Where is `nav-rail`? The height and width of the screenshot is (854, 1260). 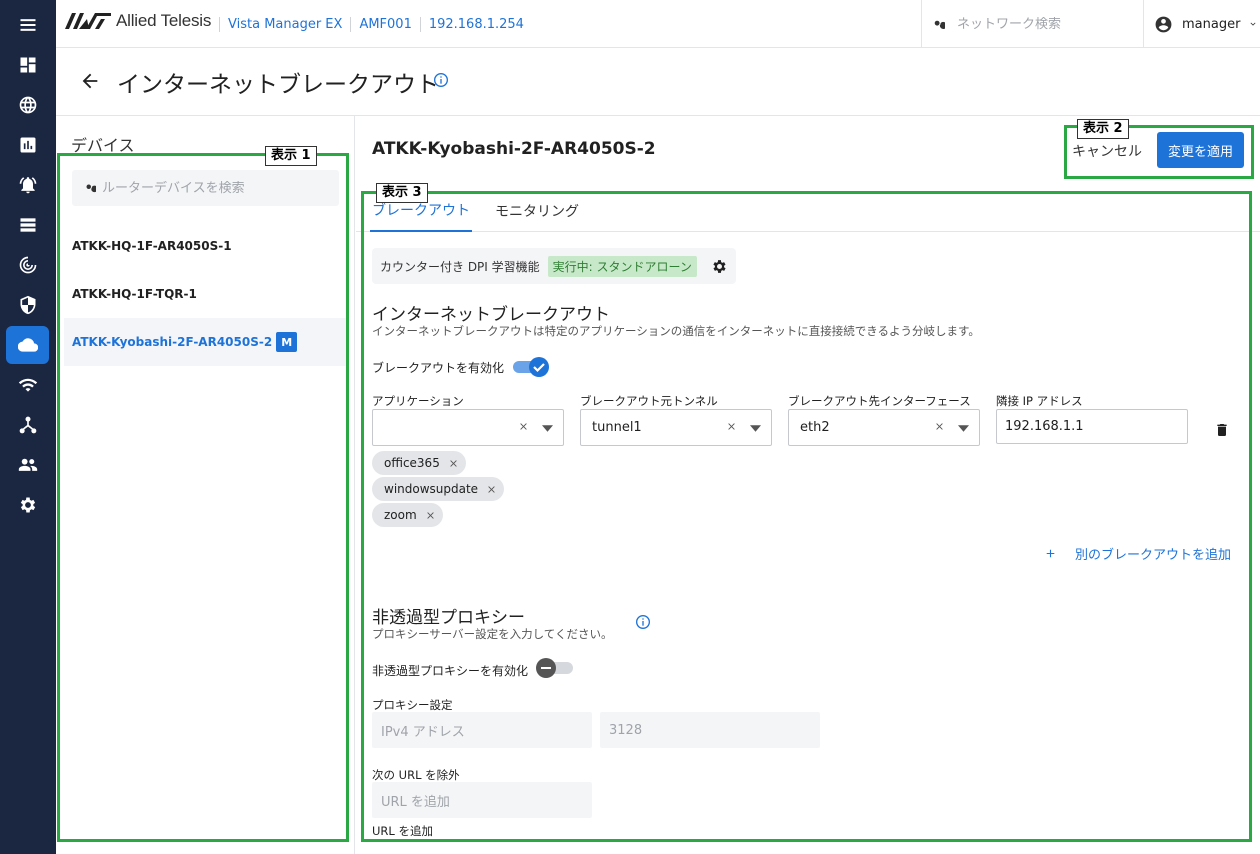
nav-rail is located at coordinates (28, 427).